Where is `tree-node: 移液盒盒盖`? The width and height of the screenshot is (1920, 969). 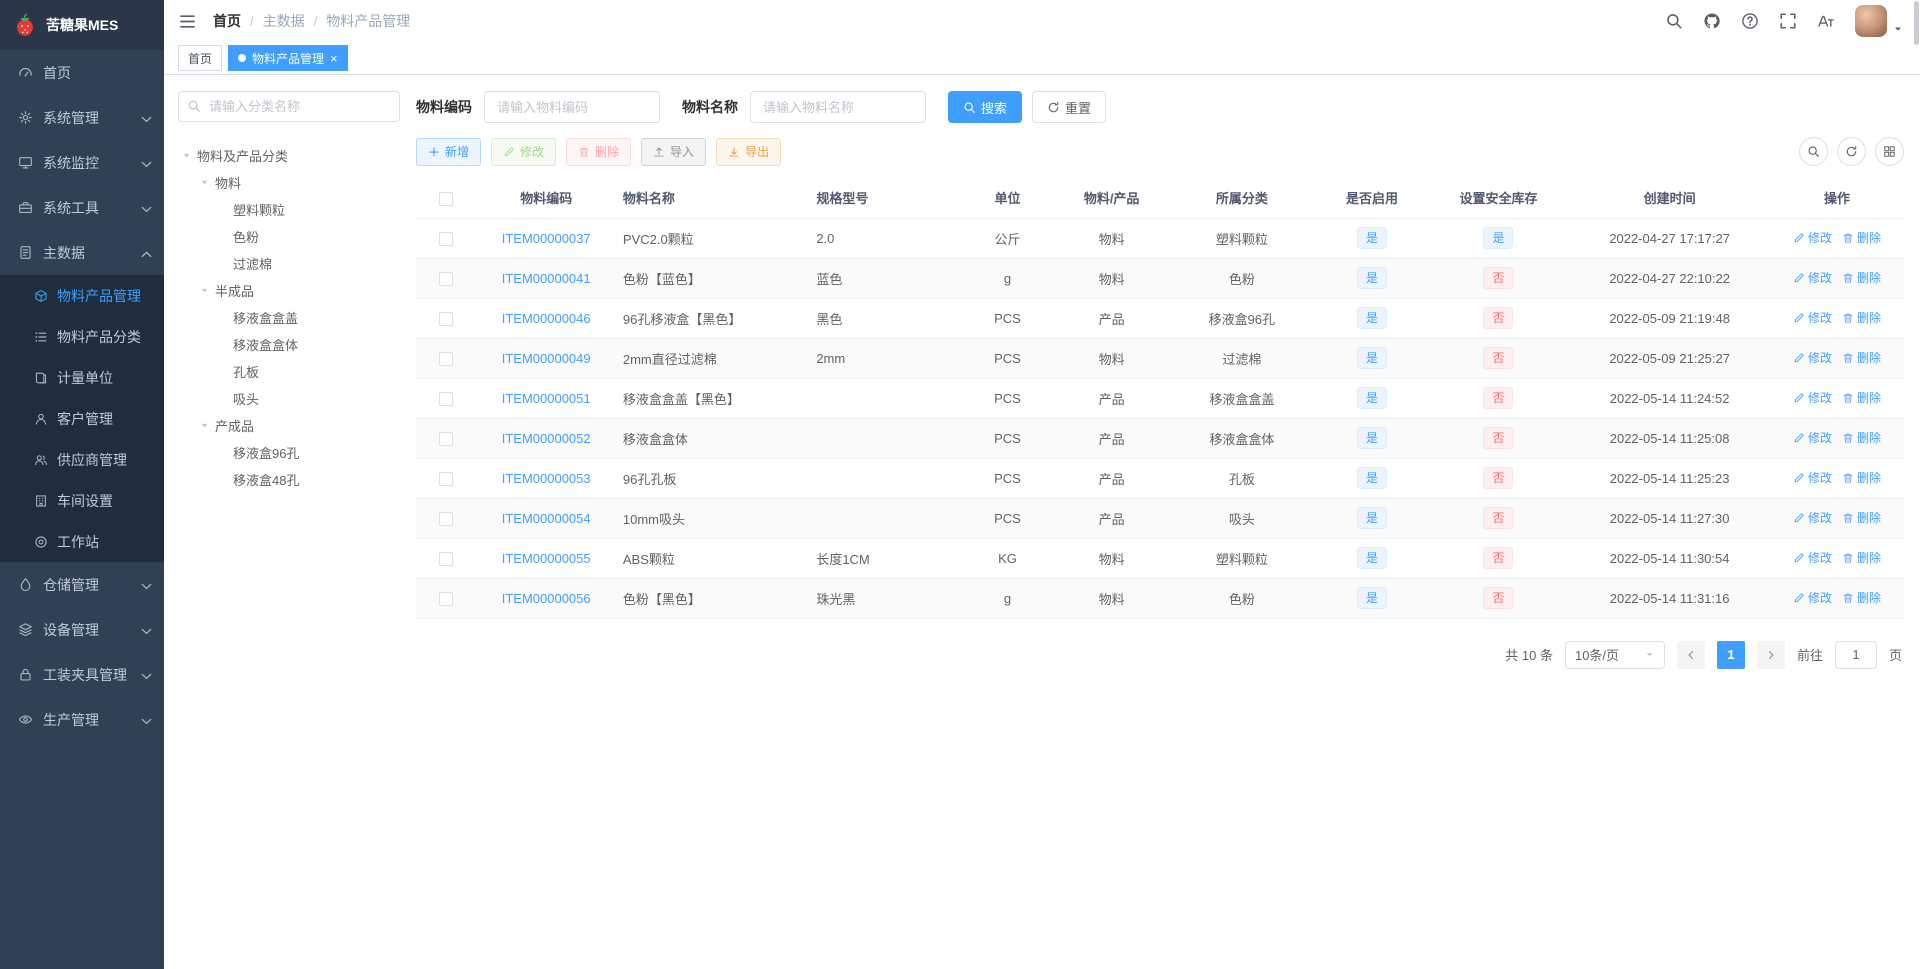 tree-node: 移液盒盒盖 is located at coordinates (289, 317).